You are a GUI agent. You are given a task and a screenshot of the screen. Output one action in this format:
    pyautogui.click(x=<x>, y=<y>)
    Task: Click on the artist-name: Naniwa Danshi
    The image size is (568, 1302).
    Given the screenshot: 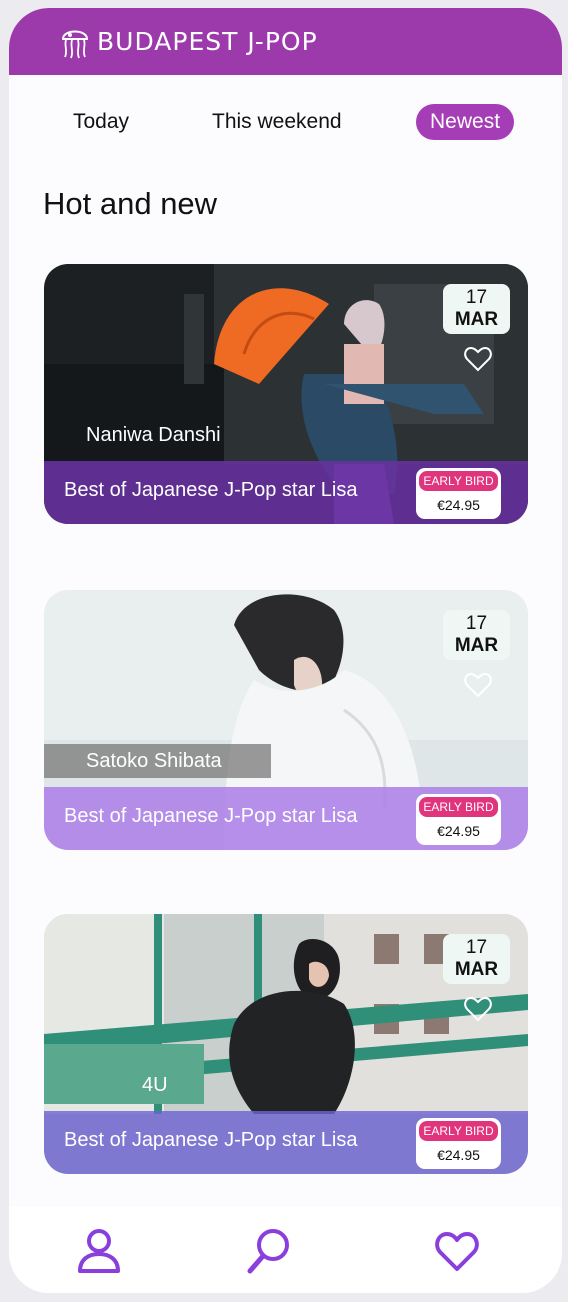 What is the action you would take?
    pyautogui.click(x=153, y=435)
    